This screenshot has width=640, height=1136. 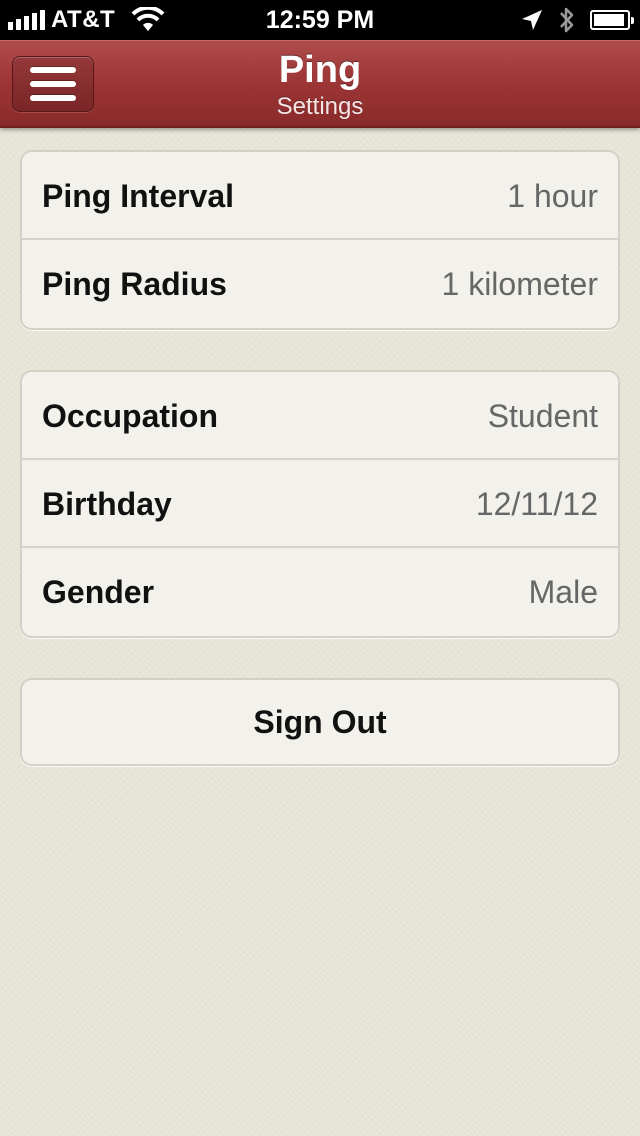 What do you see at coordinates (577, 20) in the screenshot?
I see `status-right` at bounding box center [577, 20].